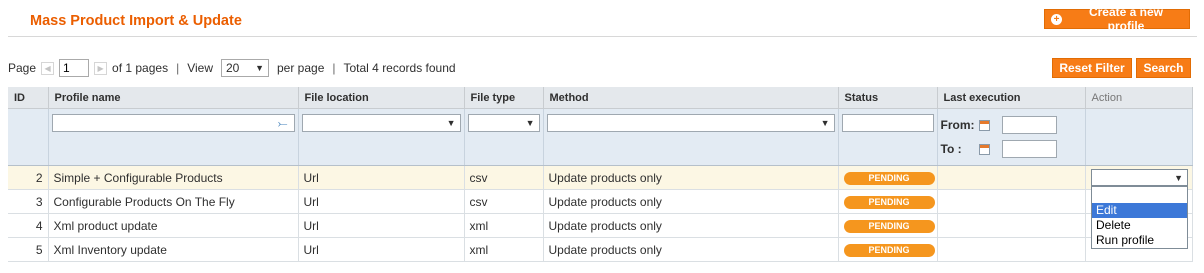 The height and width of the screenshot is (273, 1204). Describe the element at coordinates (173, 123) in the screenshot. I see `profile-name-filter-input: ⤚` at that location.